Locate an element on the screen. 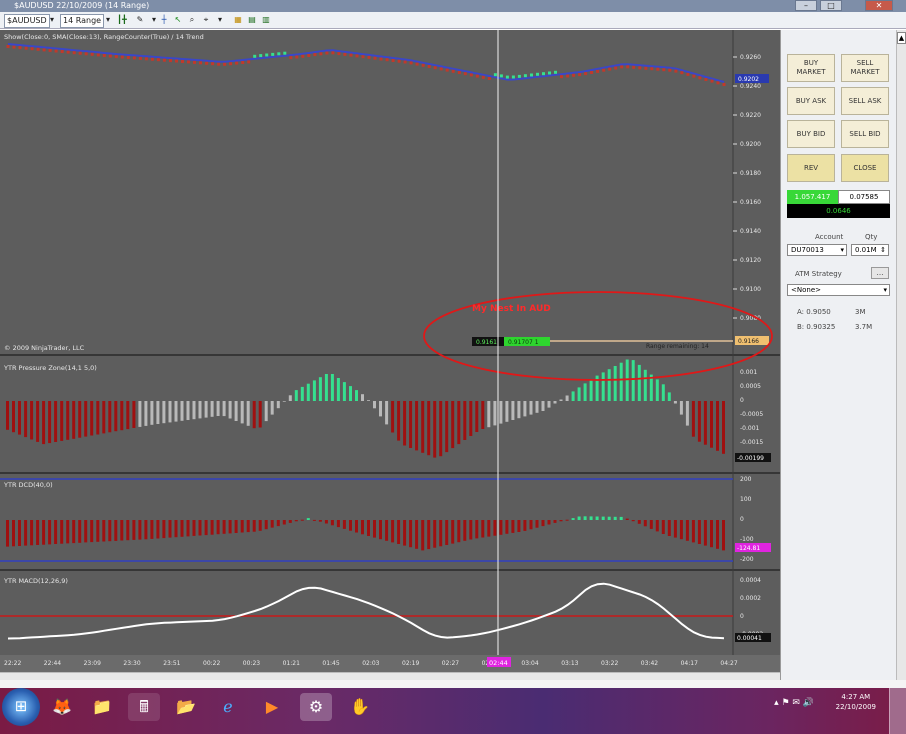 The image size is (906, 734). account-select: DU70013 ▾ is located at coordinates (817, 250).